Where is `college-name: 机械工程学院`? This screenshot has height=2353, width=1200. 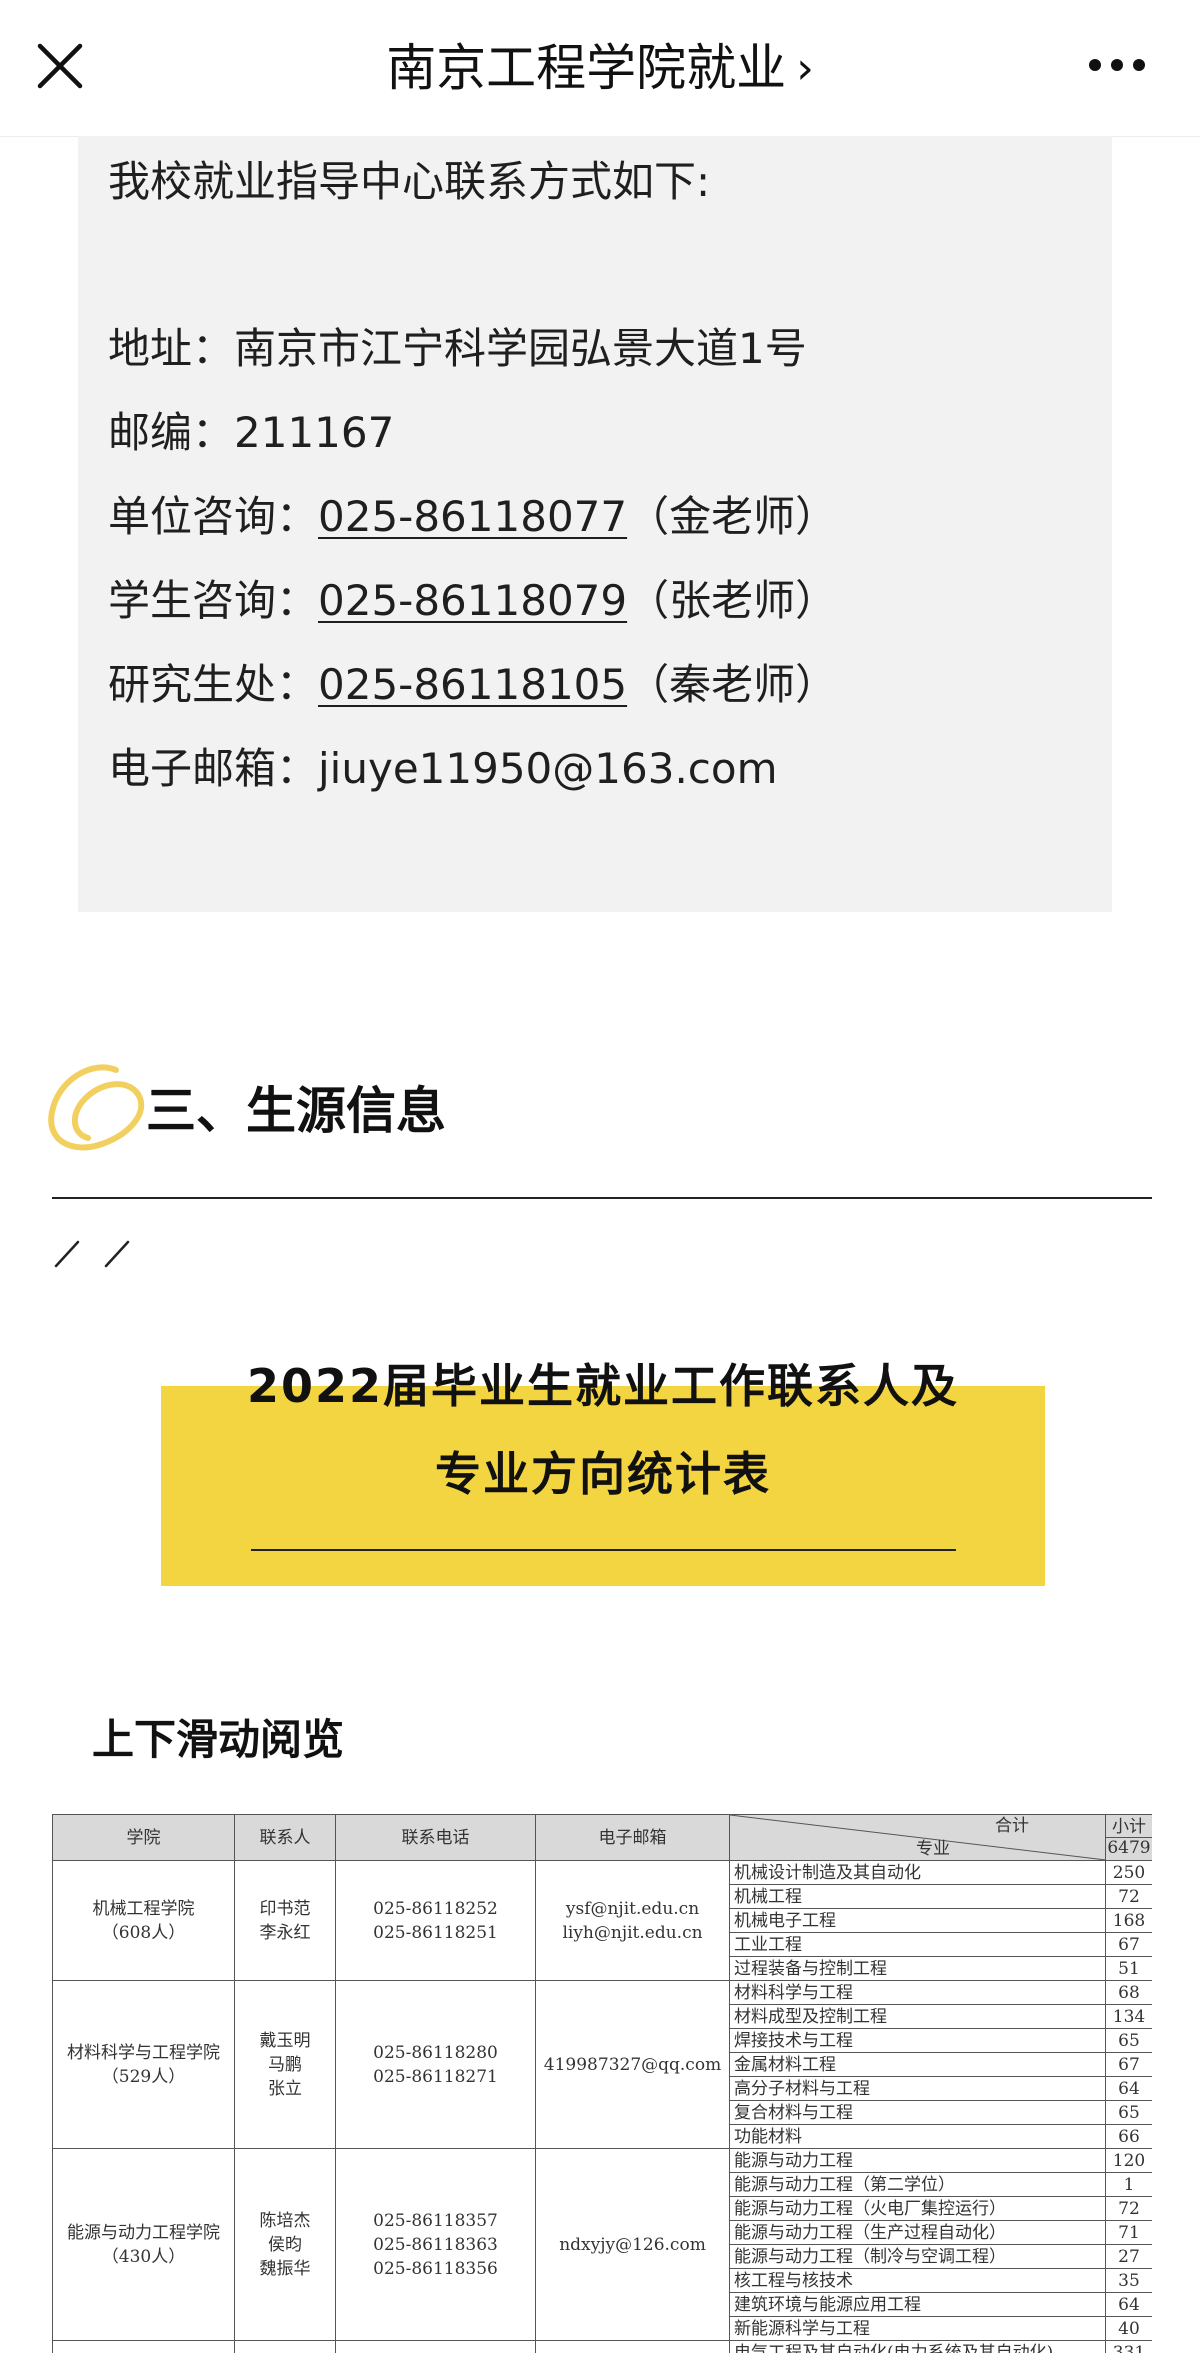
college-name: 机械工程学院 is located at coordinates (143, 1908).